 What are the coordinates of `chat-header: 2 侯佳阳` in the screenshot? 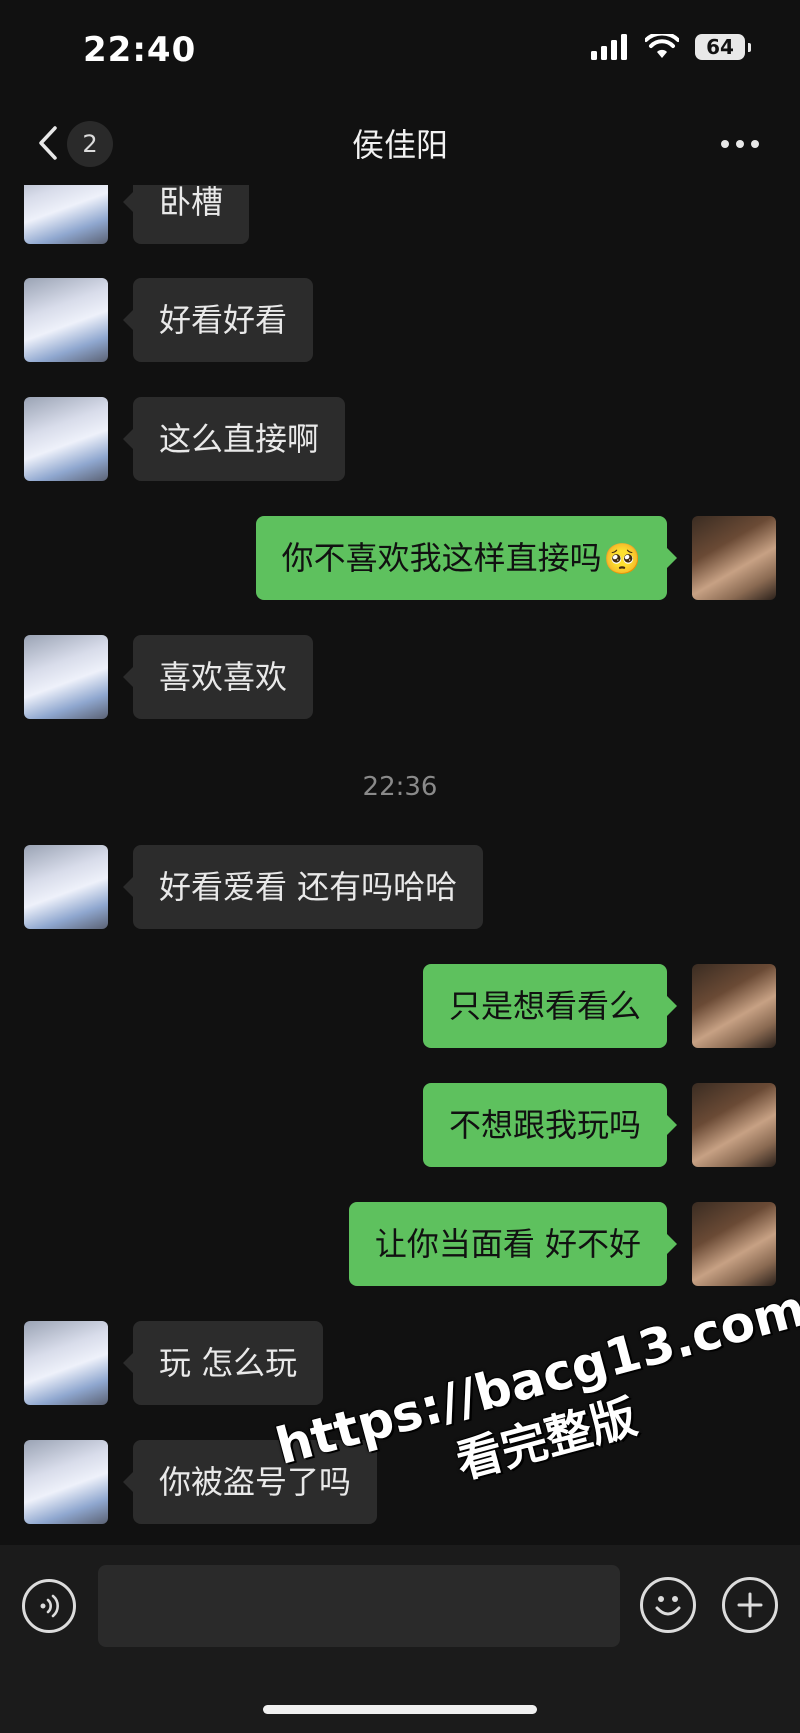 It's located at (400, 142).